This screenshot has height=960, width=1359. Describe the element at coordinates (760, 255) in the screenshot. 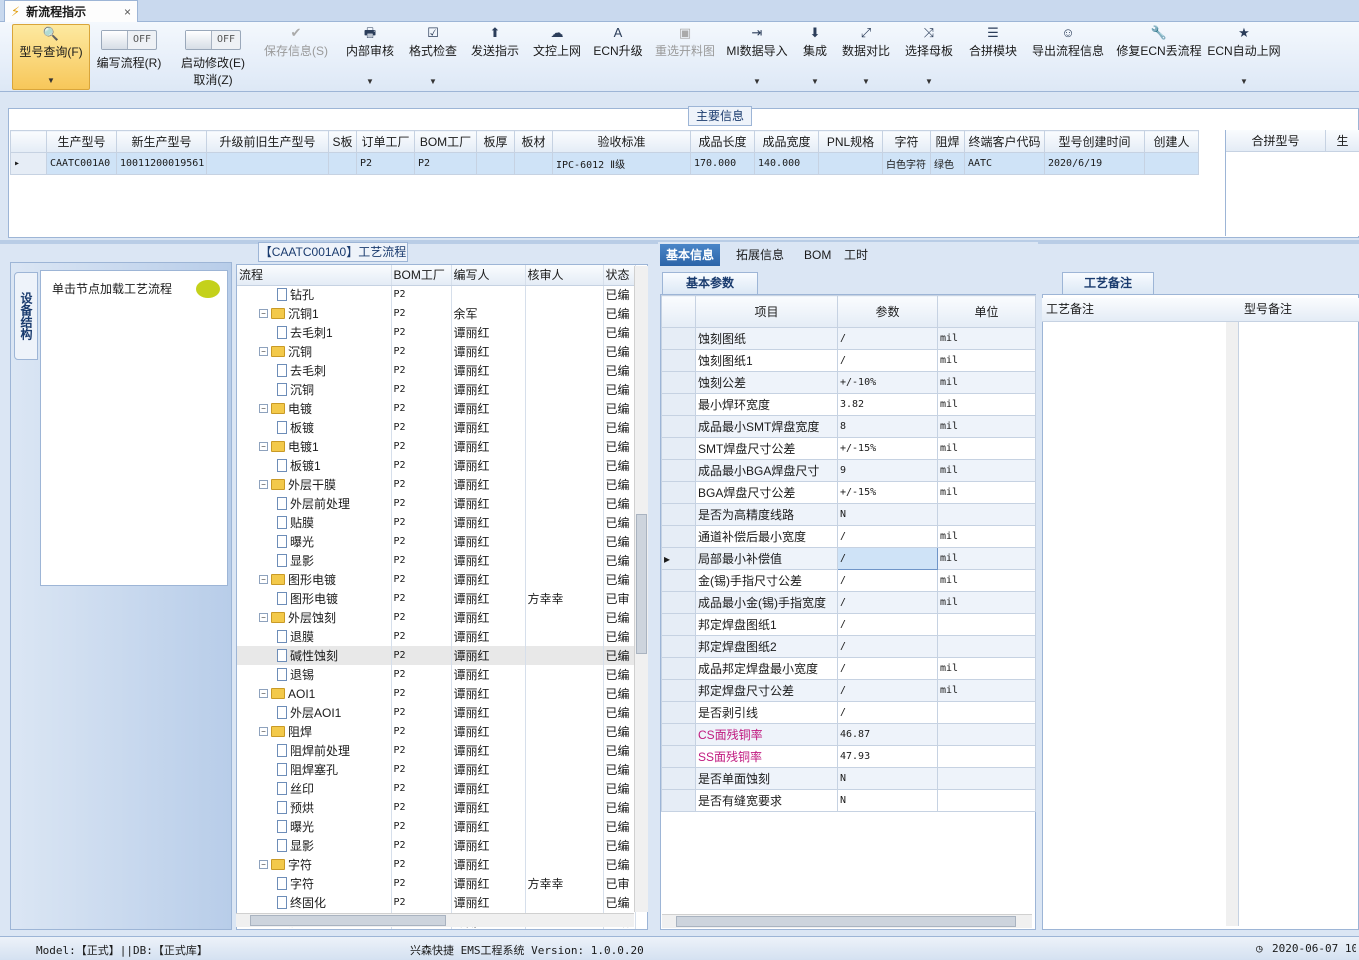

I see `detail-tab-1: 拓展信息` at that location.